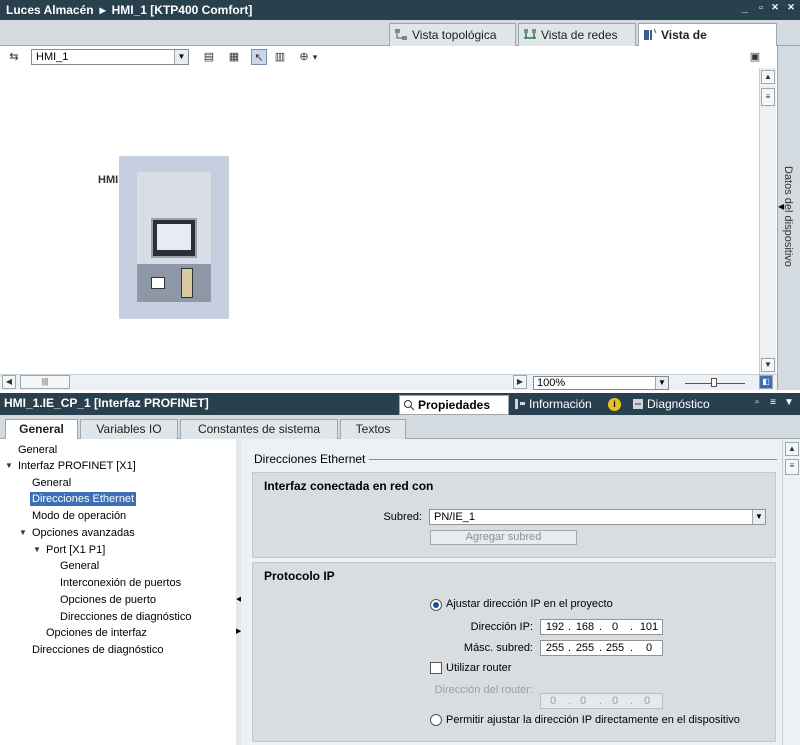 This screenshot has height=745, width=800. What do you see at coordinates (349, 486) in the screenshot?
I see `network-group-title: Interfaz conectada en red con` at bounding box center [349, 486].